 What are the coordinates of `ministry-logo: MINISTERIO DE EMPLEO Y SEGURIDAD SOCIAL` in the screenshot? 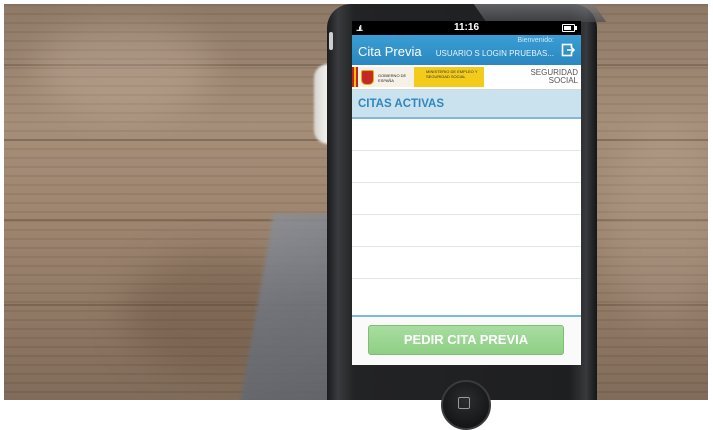 It's located at (449, 77).